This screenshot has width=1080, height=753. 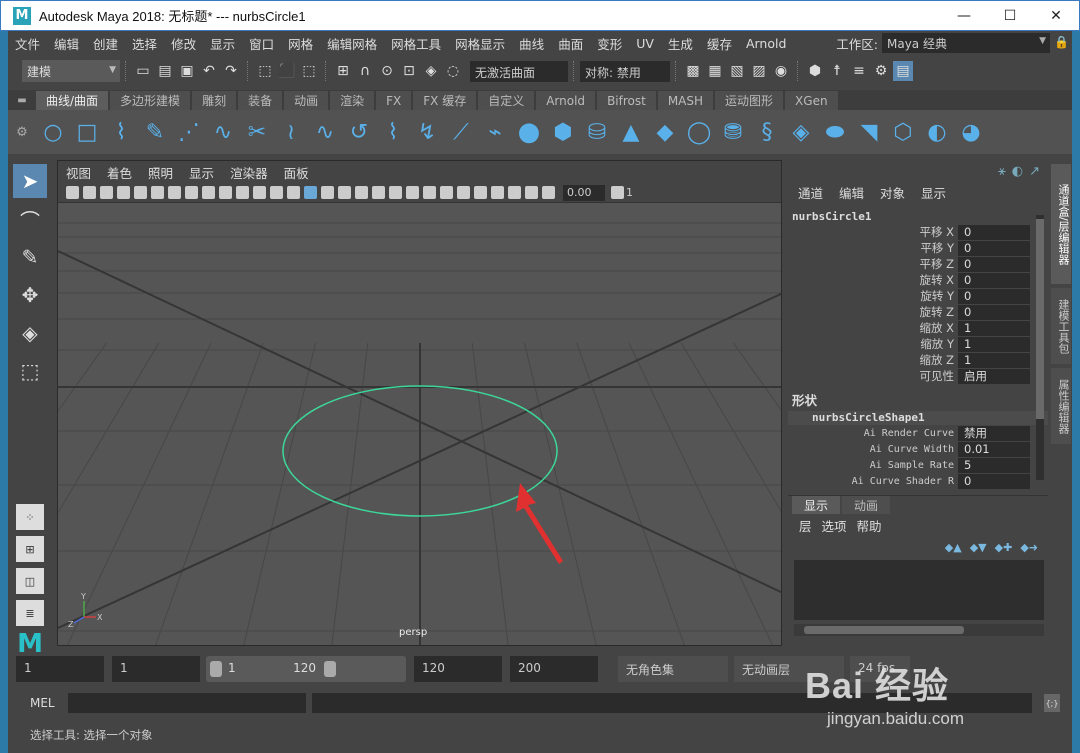 I want to click on select-hierarchy-icon: ⬚, so click(x=265, y=71).